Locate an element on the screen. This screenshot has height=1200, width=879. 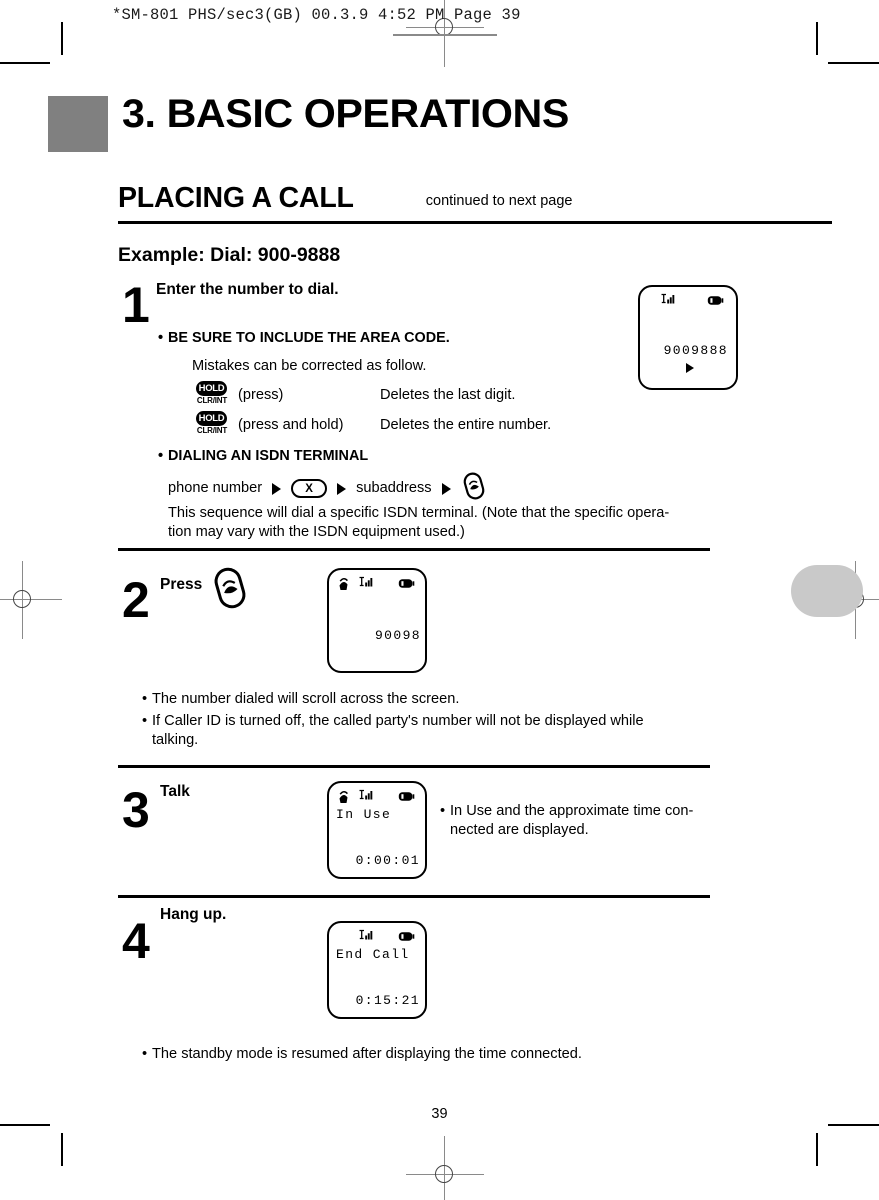
display-call-timer: 0:00:01 is located at coordinates (387, 860).